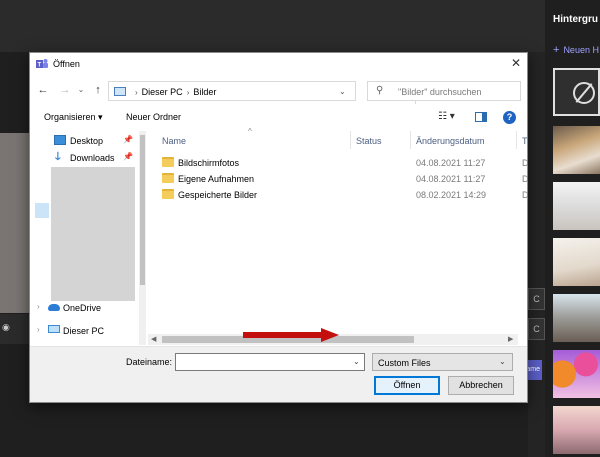 This screenshot has width=600, height=457. What do you see at coordinates (269, 92) in the screenshot?
I see `address-bar: ›Dieser PC›Bilder ⌄ ↻` at bounding box center [269, 92].